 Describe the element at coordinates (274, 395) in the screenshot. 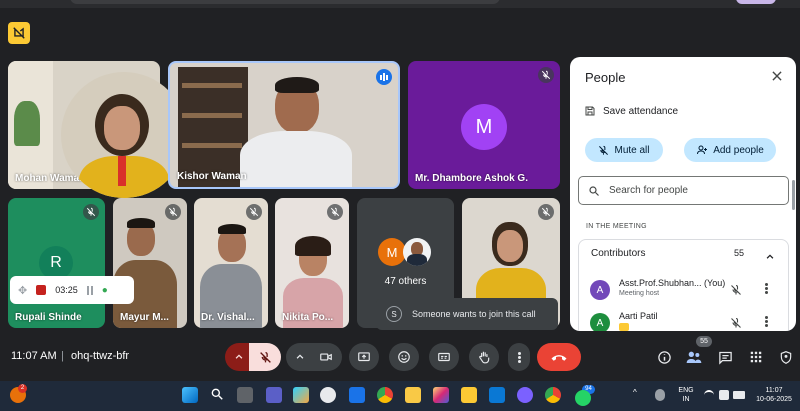

I see `teams-icon` at that location.